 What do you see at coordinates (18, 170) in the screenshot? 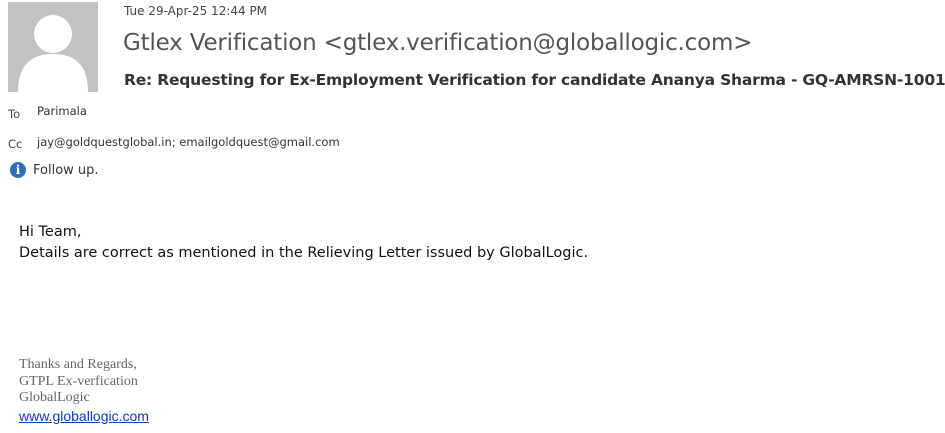
I see `info-icon: i` at bounding box center [18, 170].